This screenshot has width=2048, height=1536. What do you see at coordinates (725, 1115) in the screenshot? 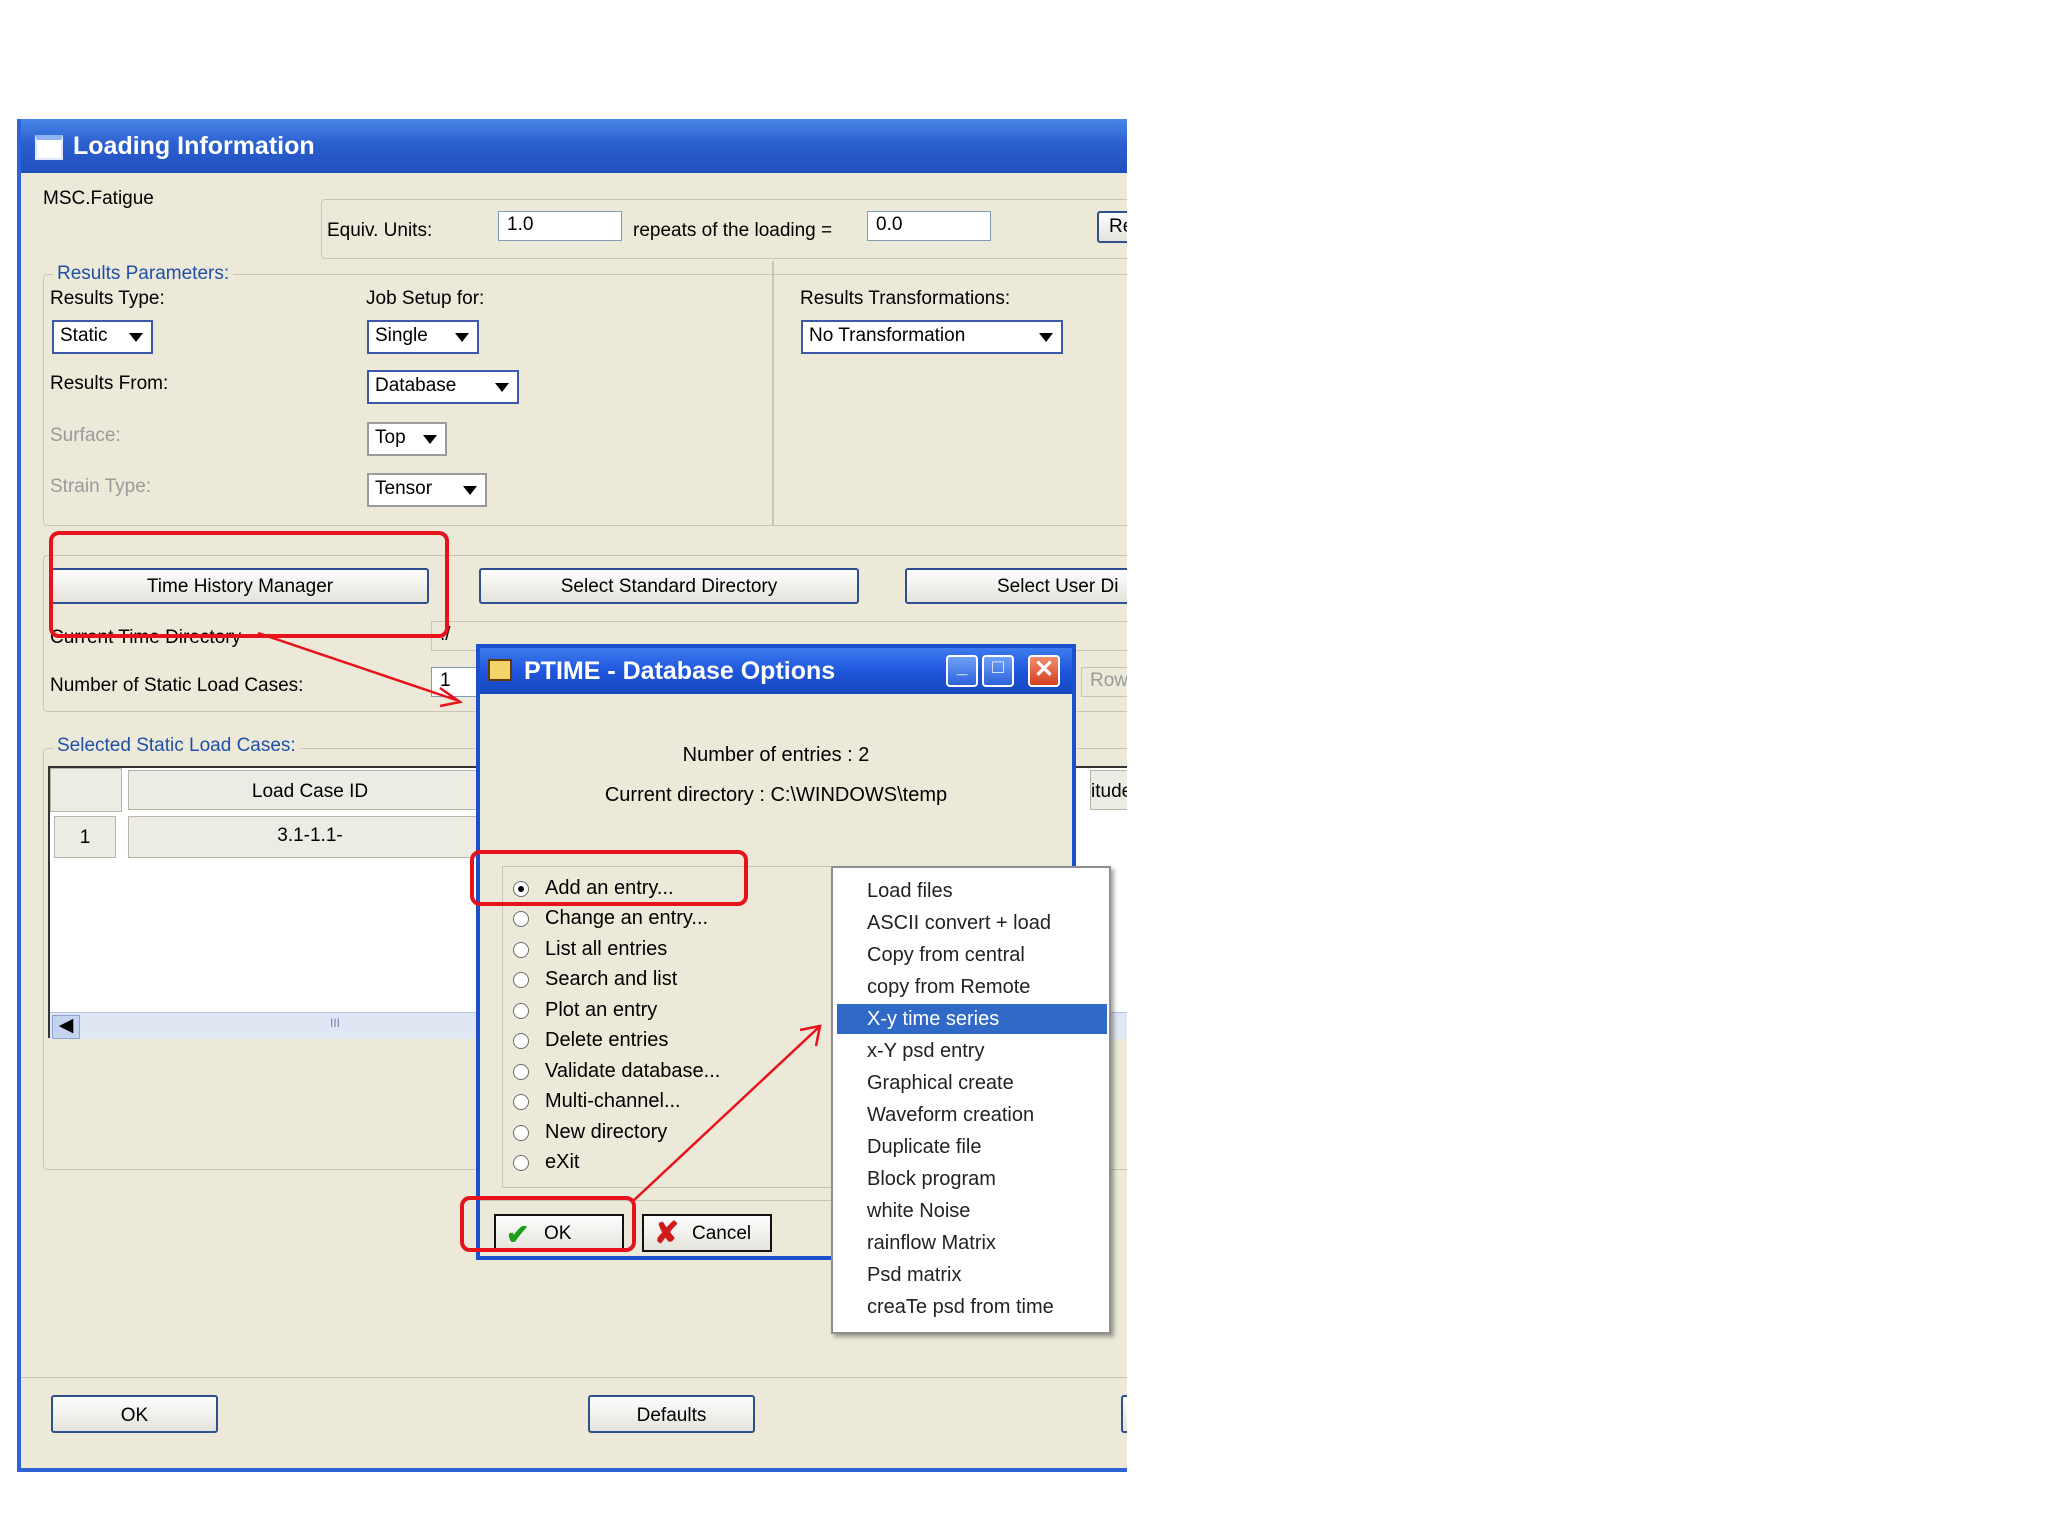
I see `arrow-to-submenu` at bounding box center [725, 1115].